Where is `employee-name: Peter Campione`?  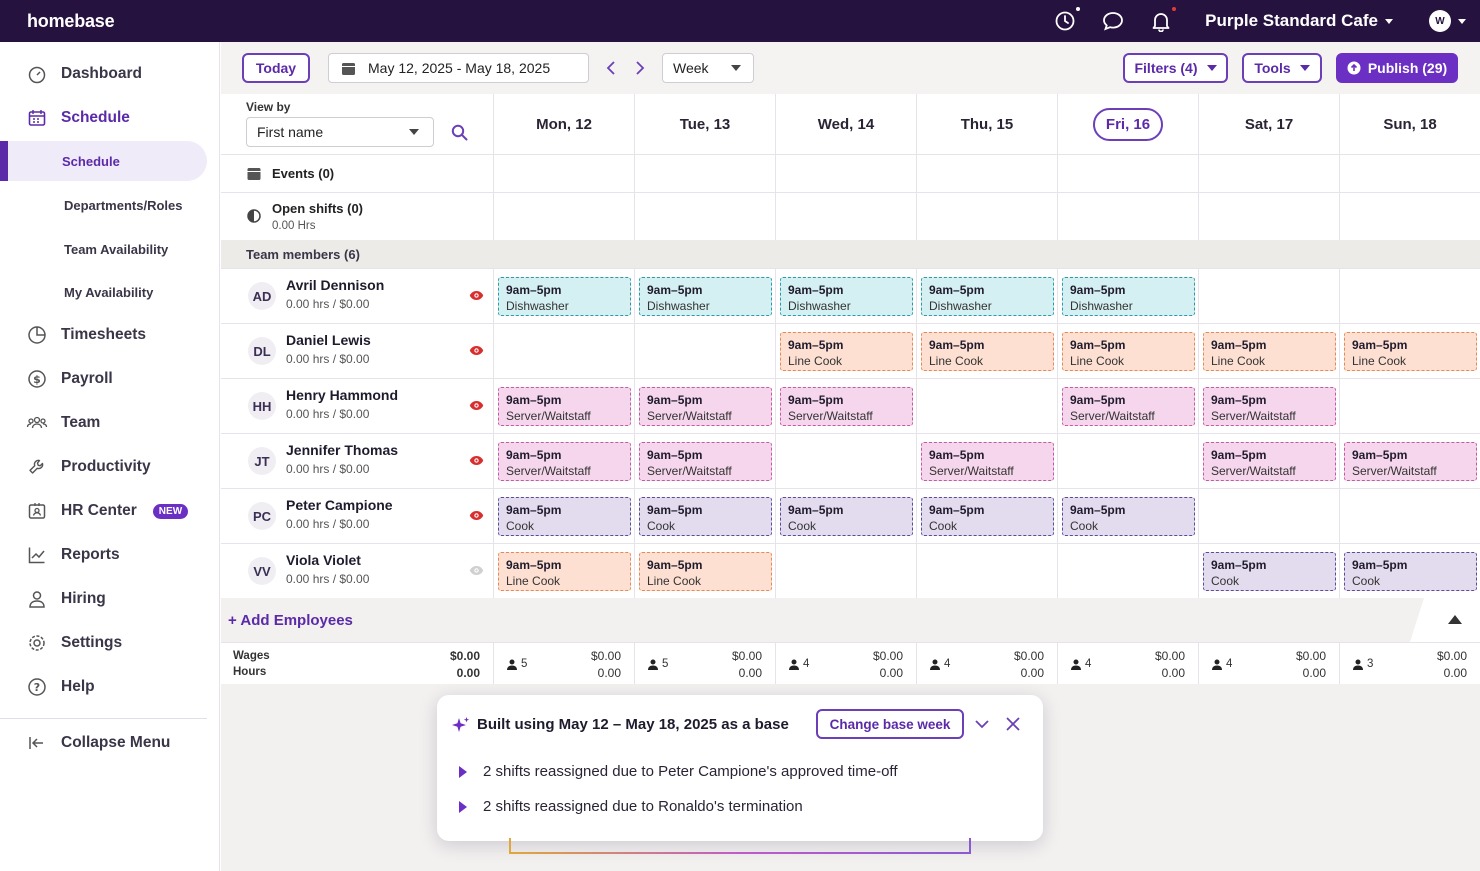
employee-name: Peter Campione is located at coordinates (339, 505).